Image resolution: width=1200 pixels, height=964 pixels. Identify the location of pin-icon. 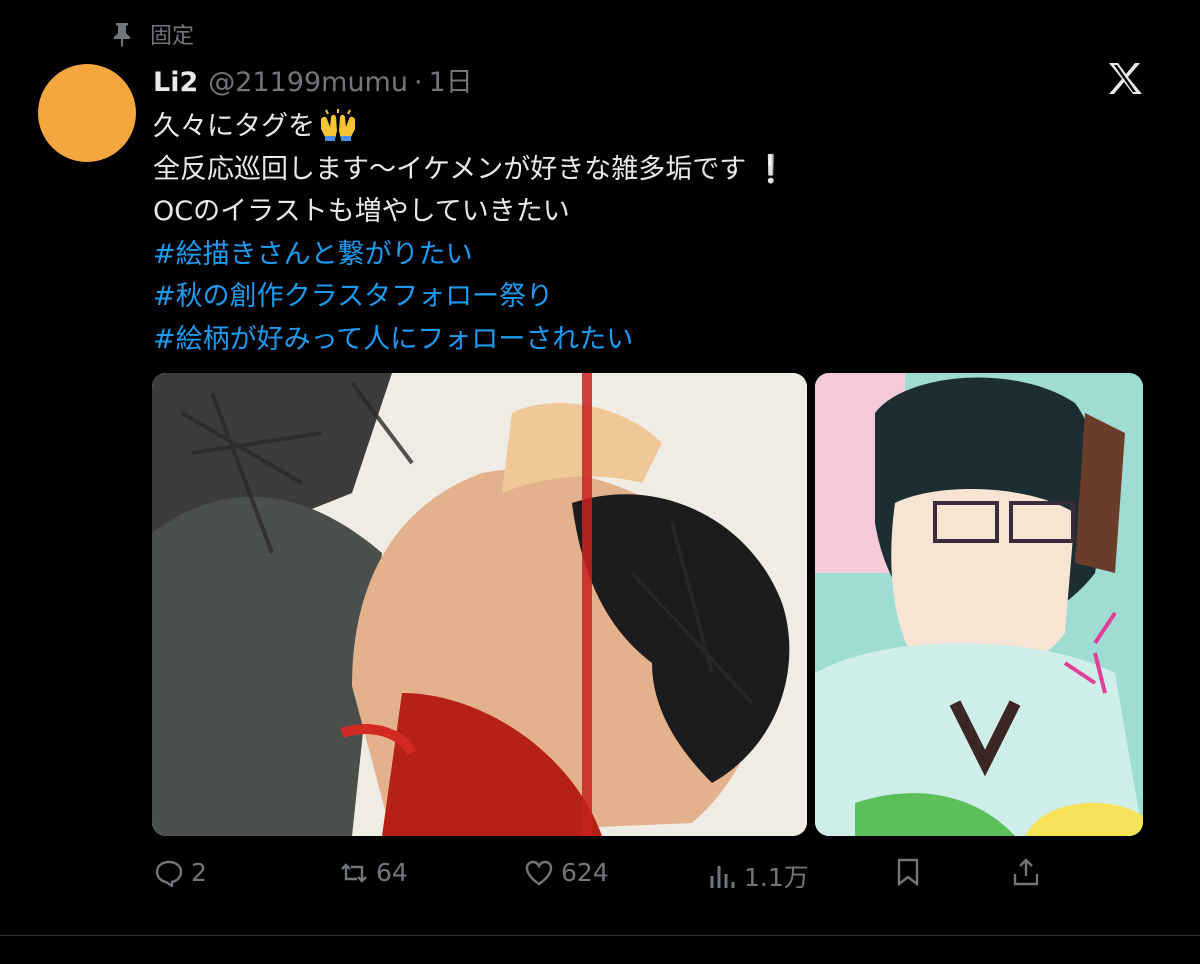
(122, 35).